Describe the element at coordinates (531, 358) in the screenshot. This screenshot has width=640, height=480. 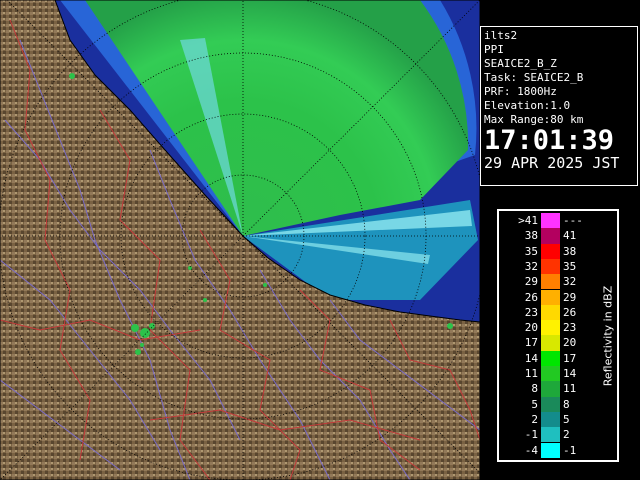
I see `legend-lower-bound: 14` at that location.